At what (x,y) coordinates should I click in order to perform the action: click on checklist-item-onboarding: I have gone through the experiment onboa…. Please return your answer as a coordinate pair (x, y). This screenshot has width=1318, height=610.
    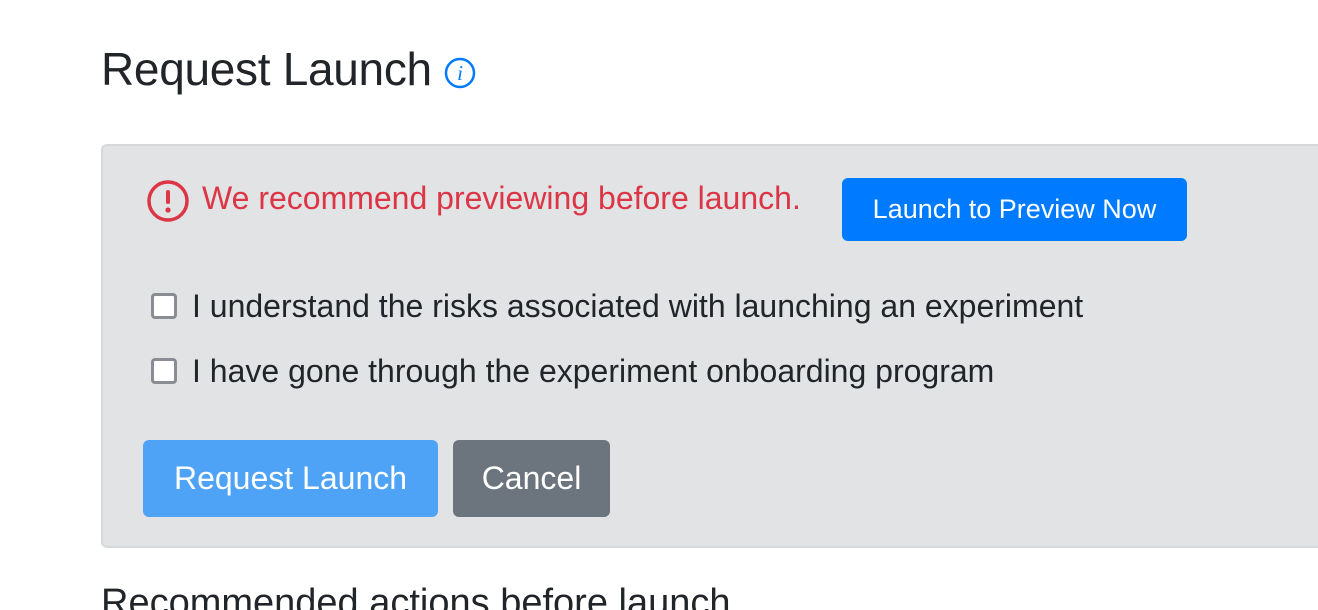
    Looking at the image, I should click on (572, 371).